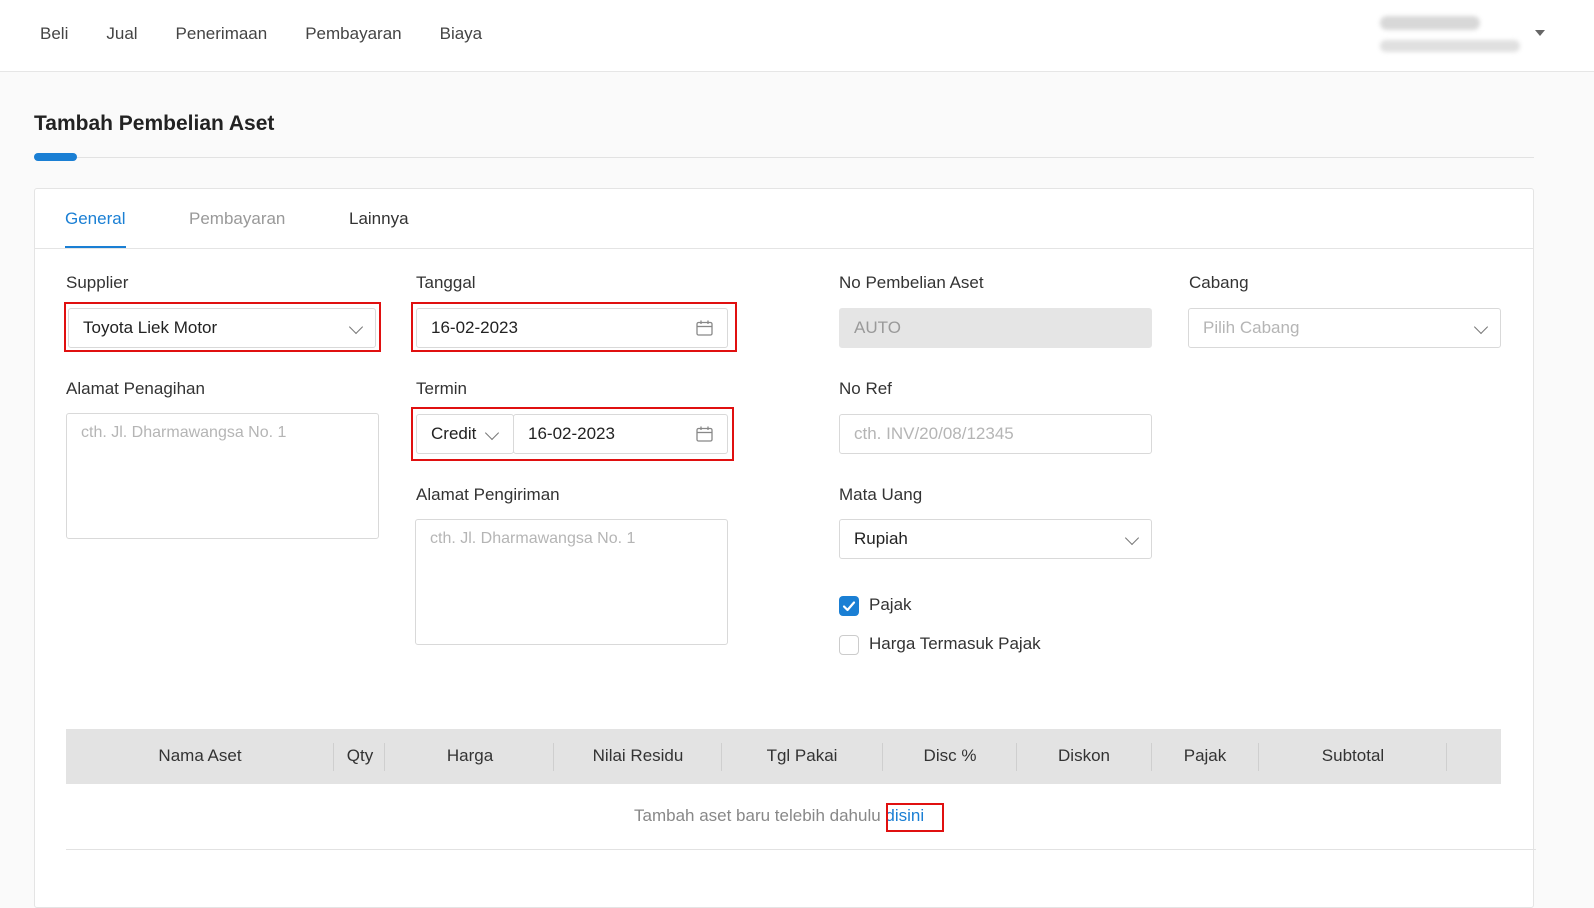 The image size is (1594, 908). I want to click on user-name-blurred, so click(1430, 23).